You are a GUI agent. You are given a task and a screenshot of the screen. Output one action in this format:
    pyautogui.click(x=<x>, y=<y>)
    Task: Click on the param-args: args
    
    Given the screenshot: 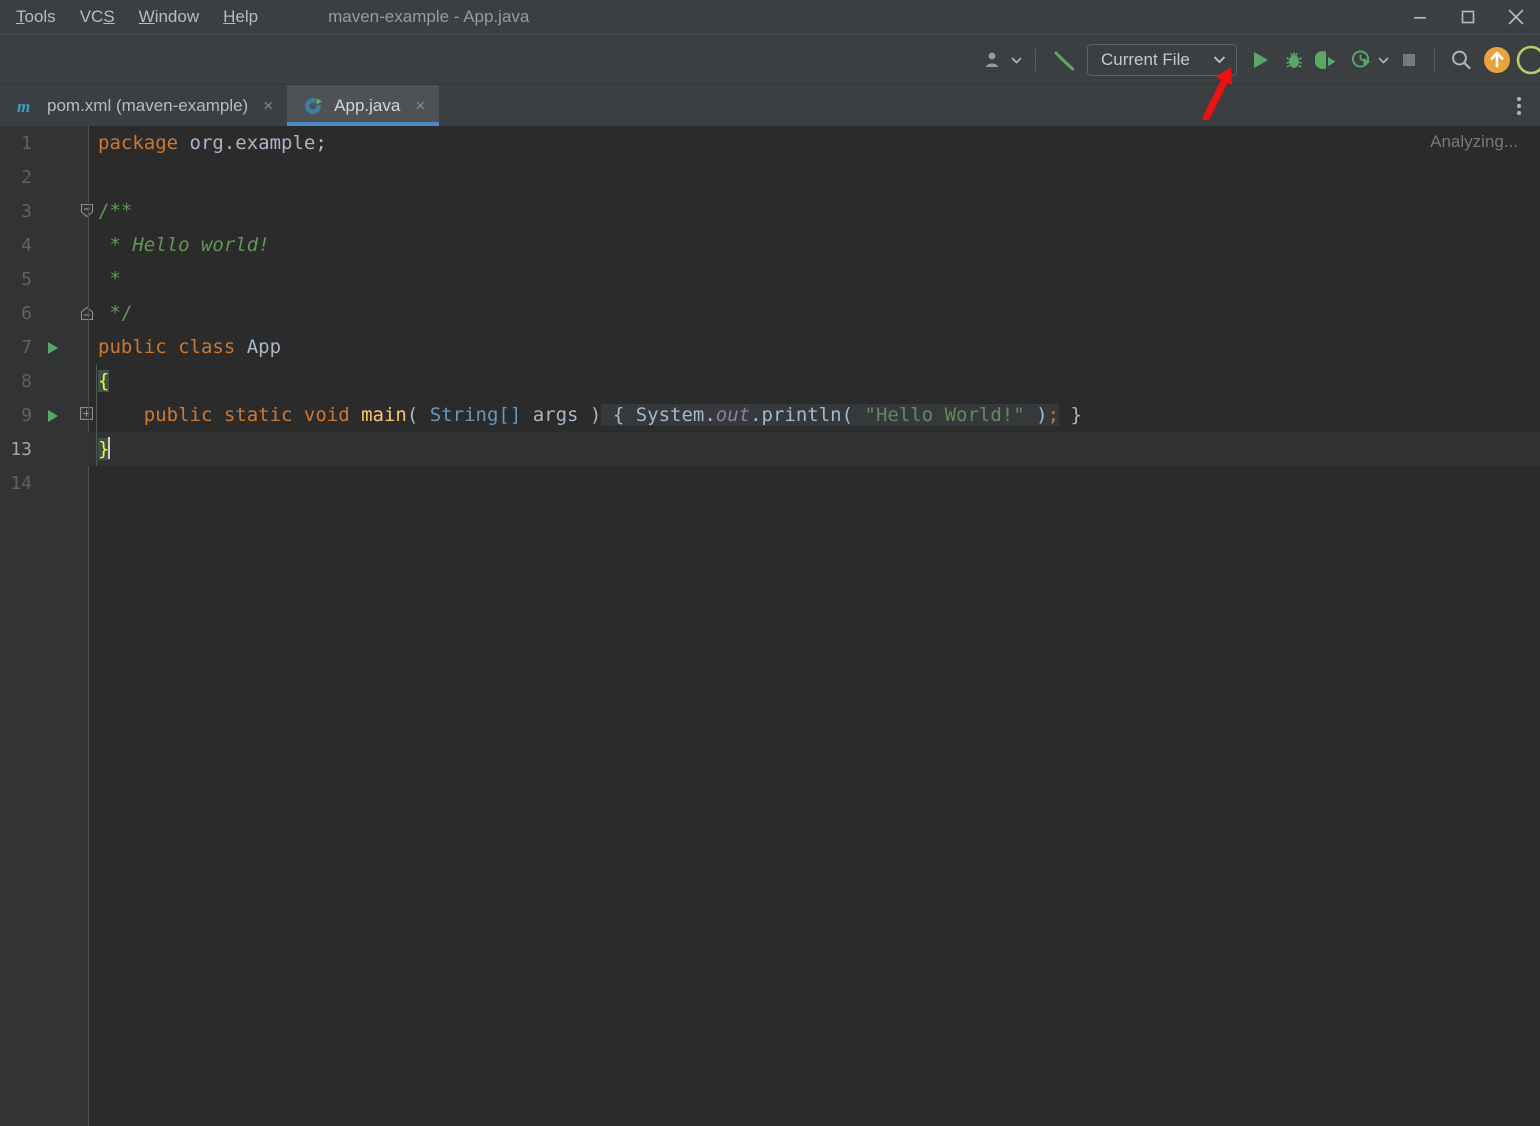 What is the action you would take?
    pyautogui.click(x=550, y=415)
    